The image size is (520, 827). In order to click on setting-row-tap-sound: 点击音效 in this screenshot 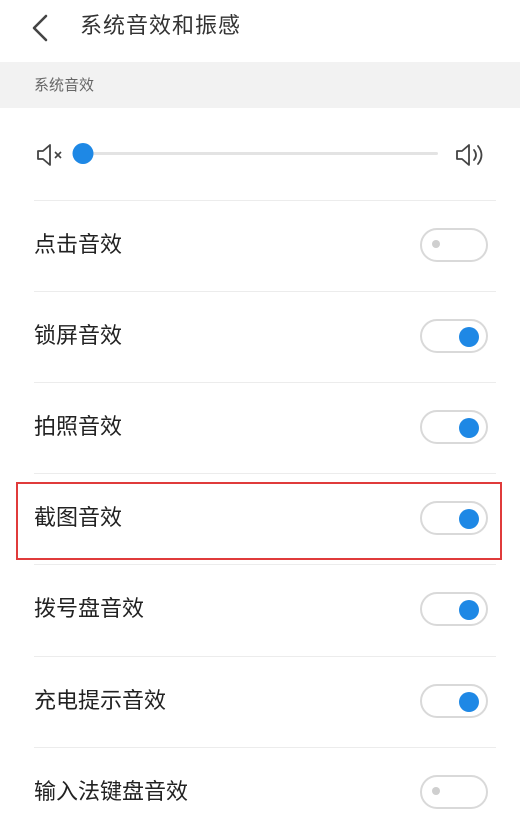, I will do `click(260, 245)`.